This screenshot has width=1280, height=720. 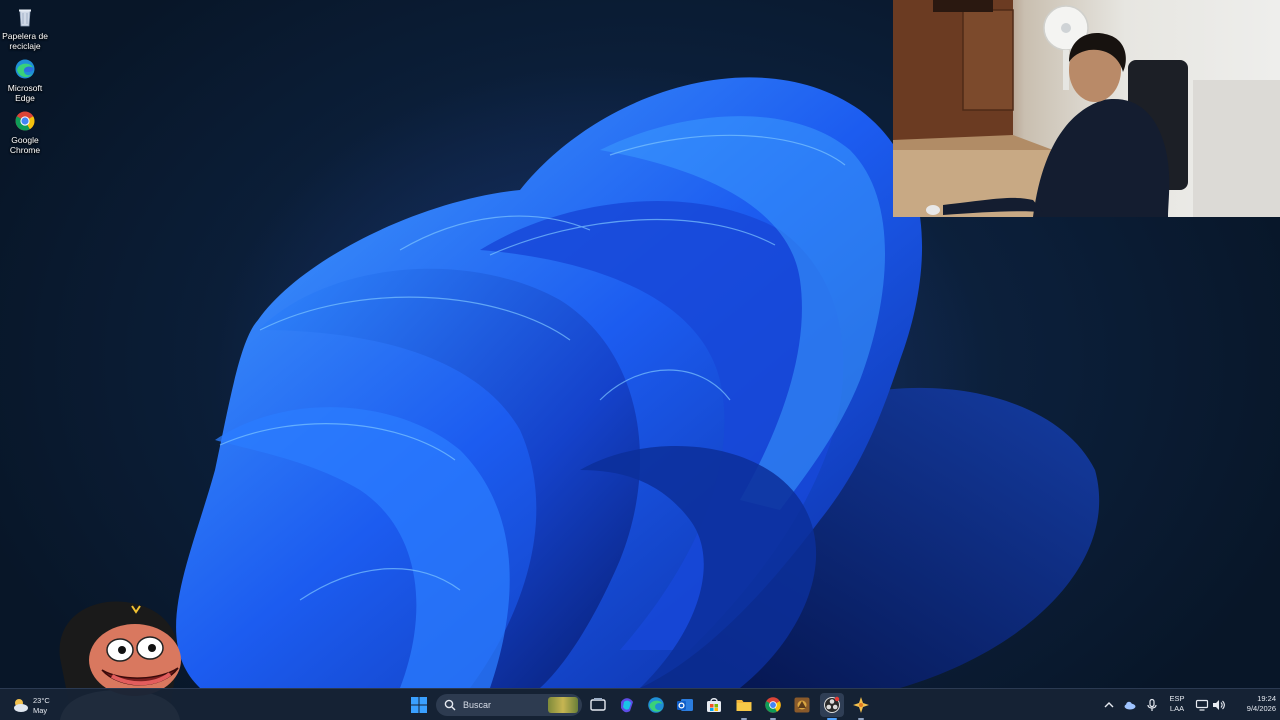 I want to click on search-highlight-image, so click(x=563, y=705).